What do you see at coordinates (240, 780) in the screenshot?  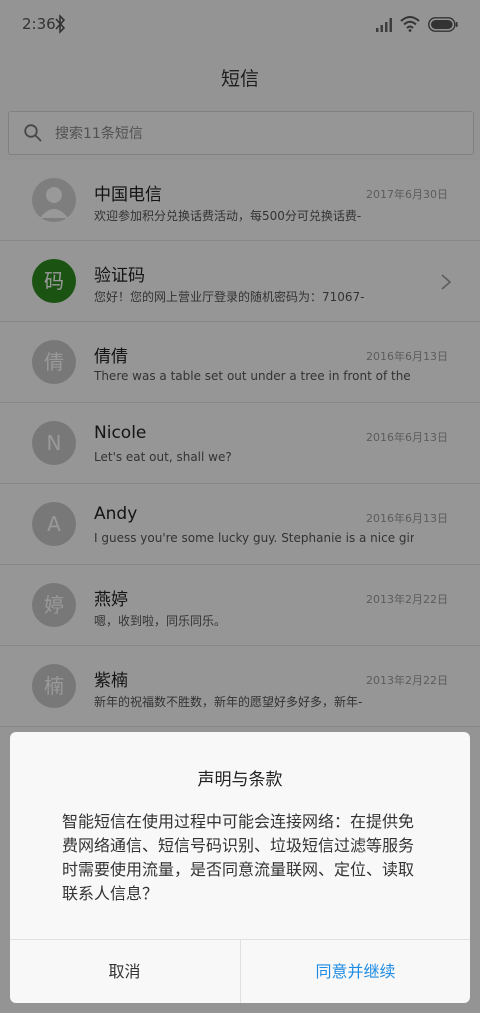 I see `dialog-title: 声明与条款` at bounding box center [240, 780].